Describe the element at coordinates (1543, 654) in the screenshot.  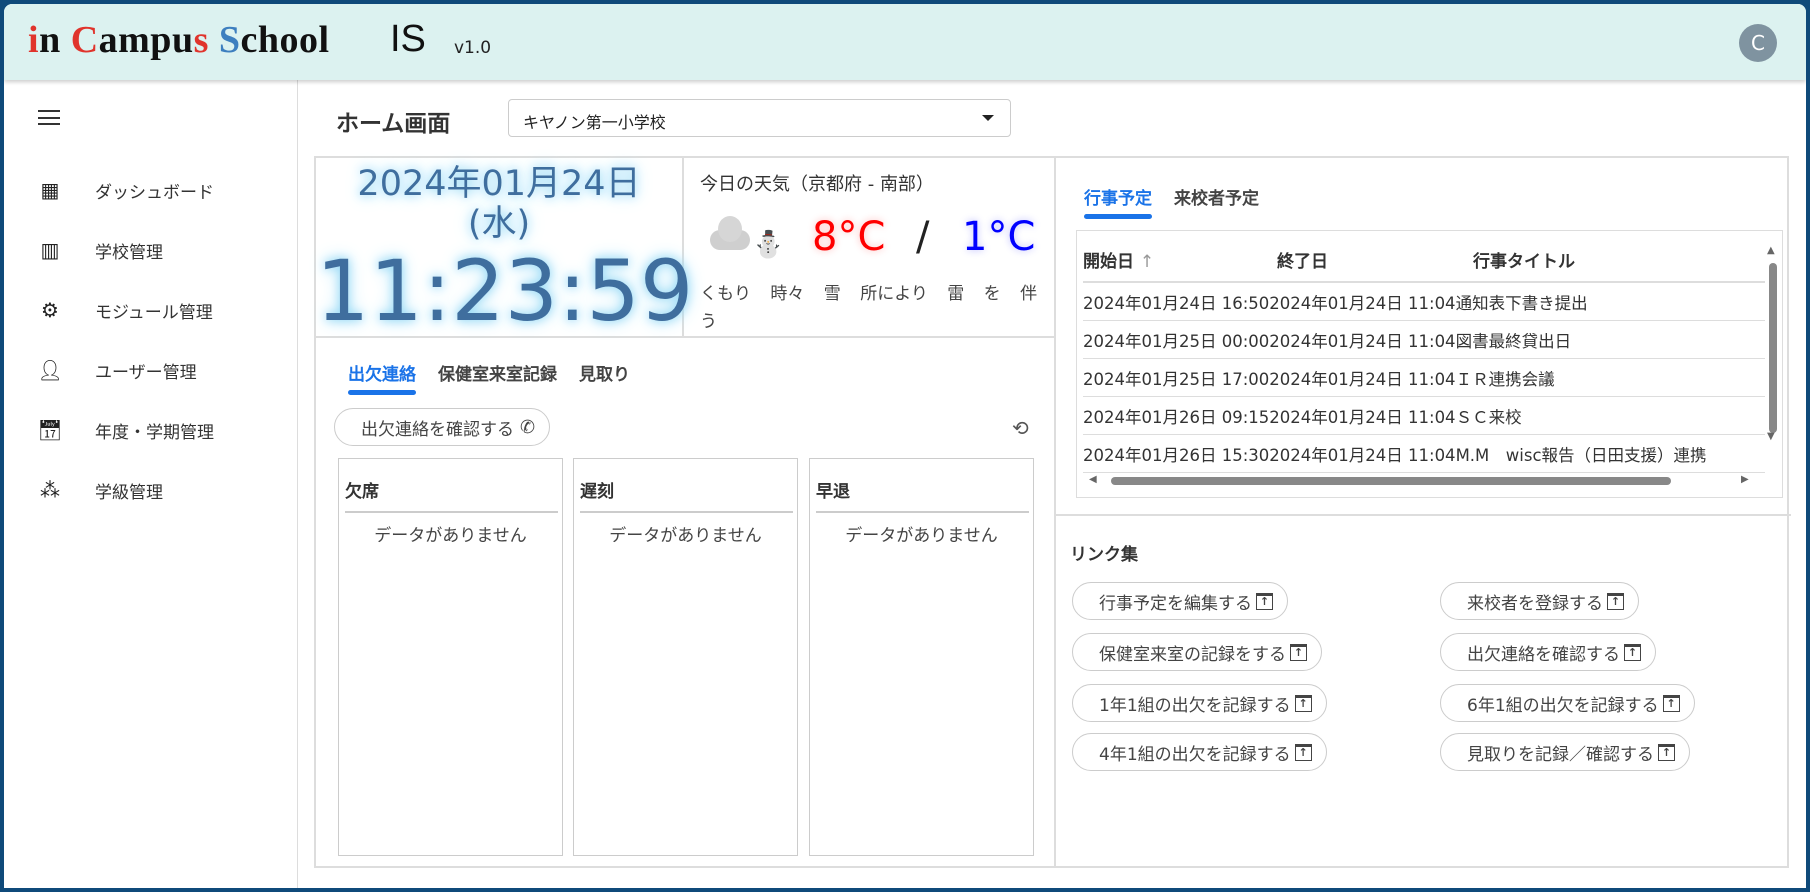
I see `link-label: 出欠連絡を確認する` at that location.